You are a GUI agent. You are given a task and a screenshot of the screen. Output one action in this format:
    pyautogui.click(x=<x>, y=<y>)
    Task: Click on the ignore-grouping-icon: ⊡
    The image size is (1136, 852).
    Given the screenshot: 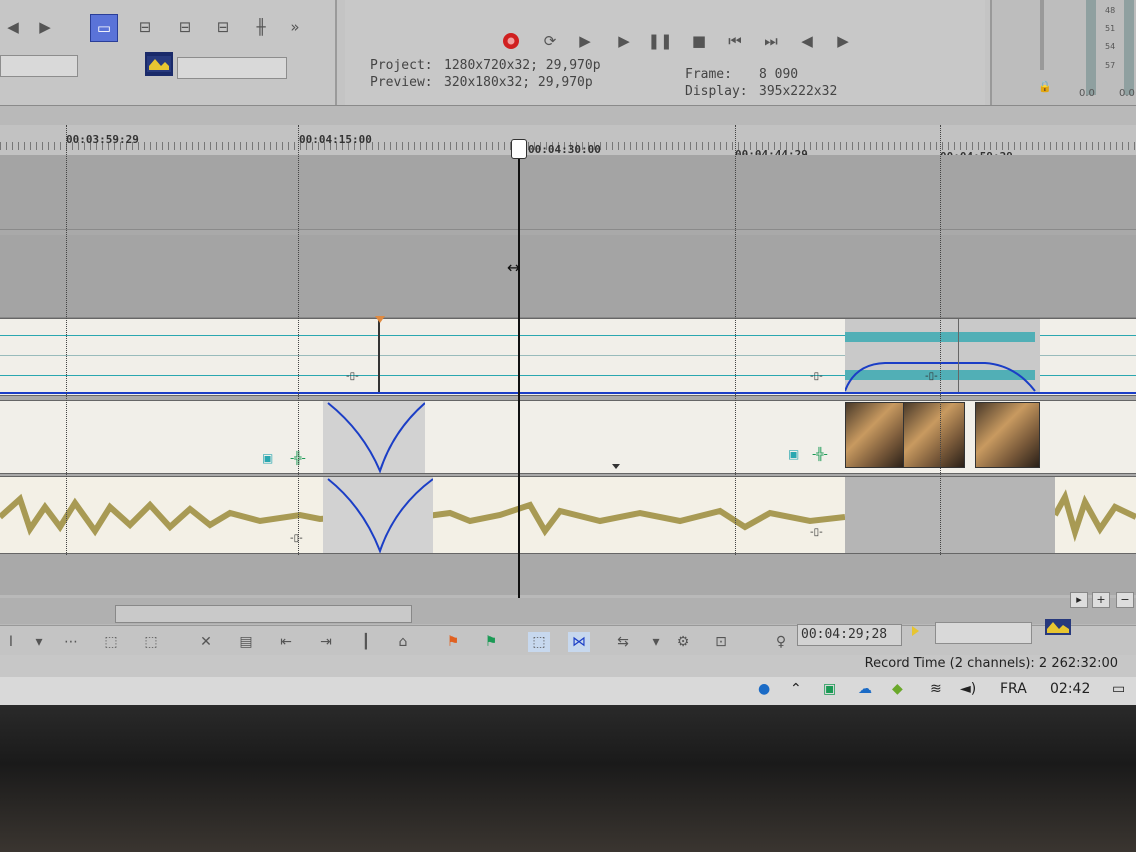 What is the action you would take?
    pyautogui.click(x=721, y=642)
    